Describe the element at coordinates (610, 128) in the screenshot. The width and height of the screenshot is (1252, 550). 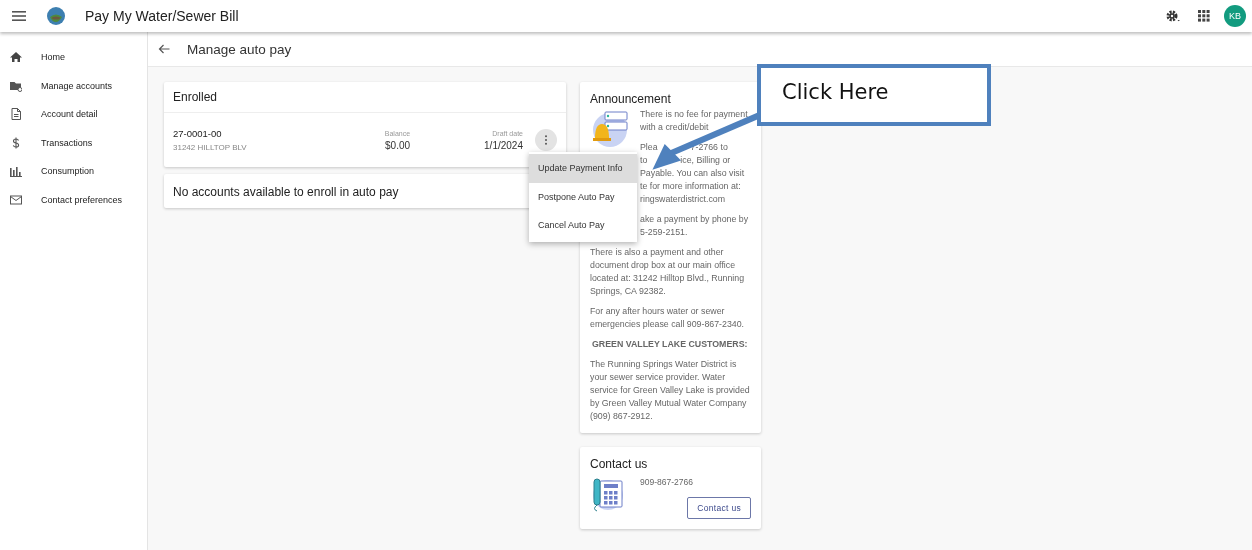
I see `bell-list-illustration-icon` at that location.